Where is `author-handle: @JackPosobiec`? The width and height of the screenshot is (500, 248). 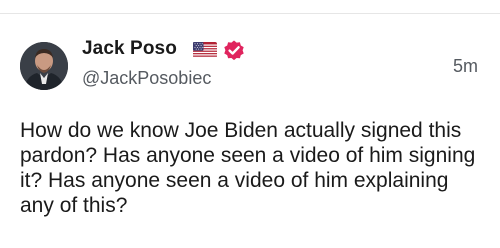 author-handle: @JackPosobiec is located at coordinates (146, 78).